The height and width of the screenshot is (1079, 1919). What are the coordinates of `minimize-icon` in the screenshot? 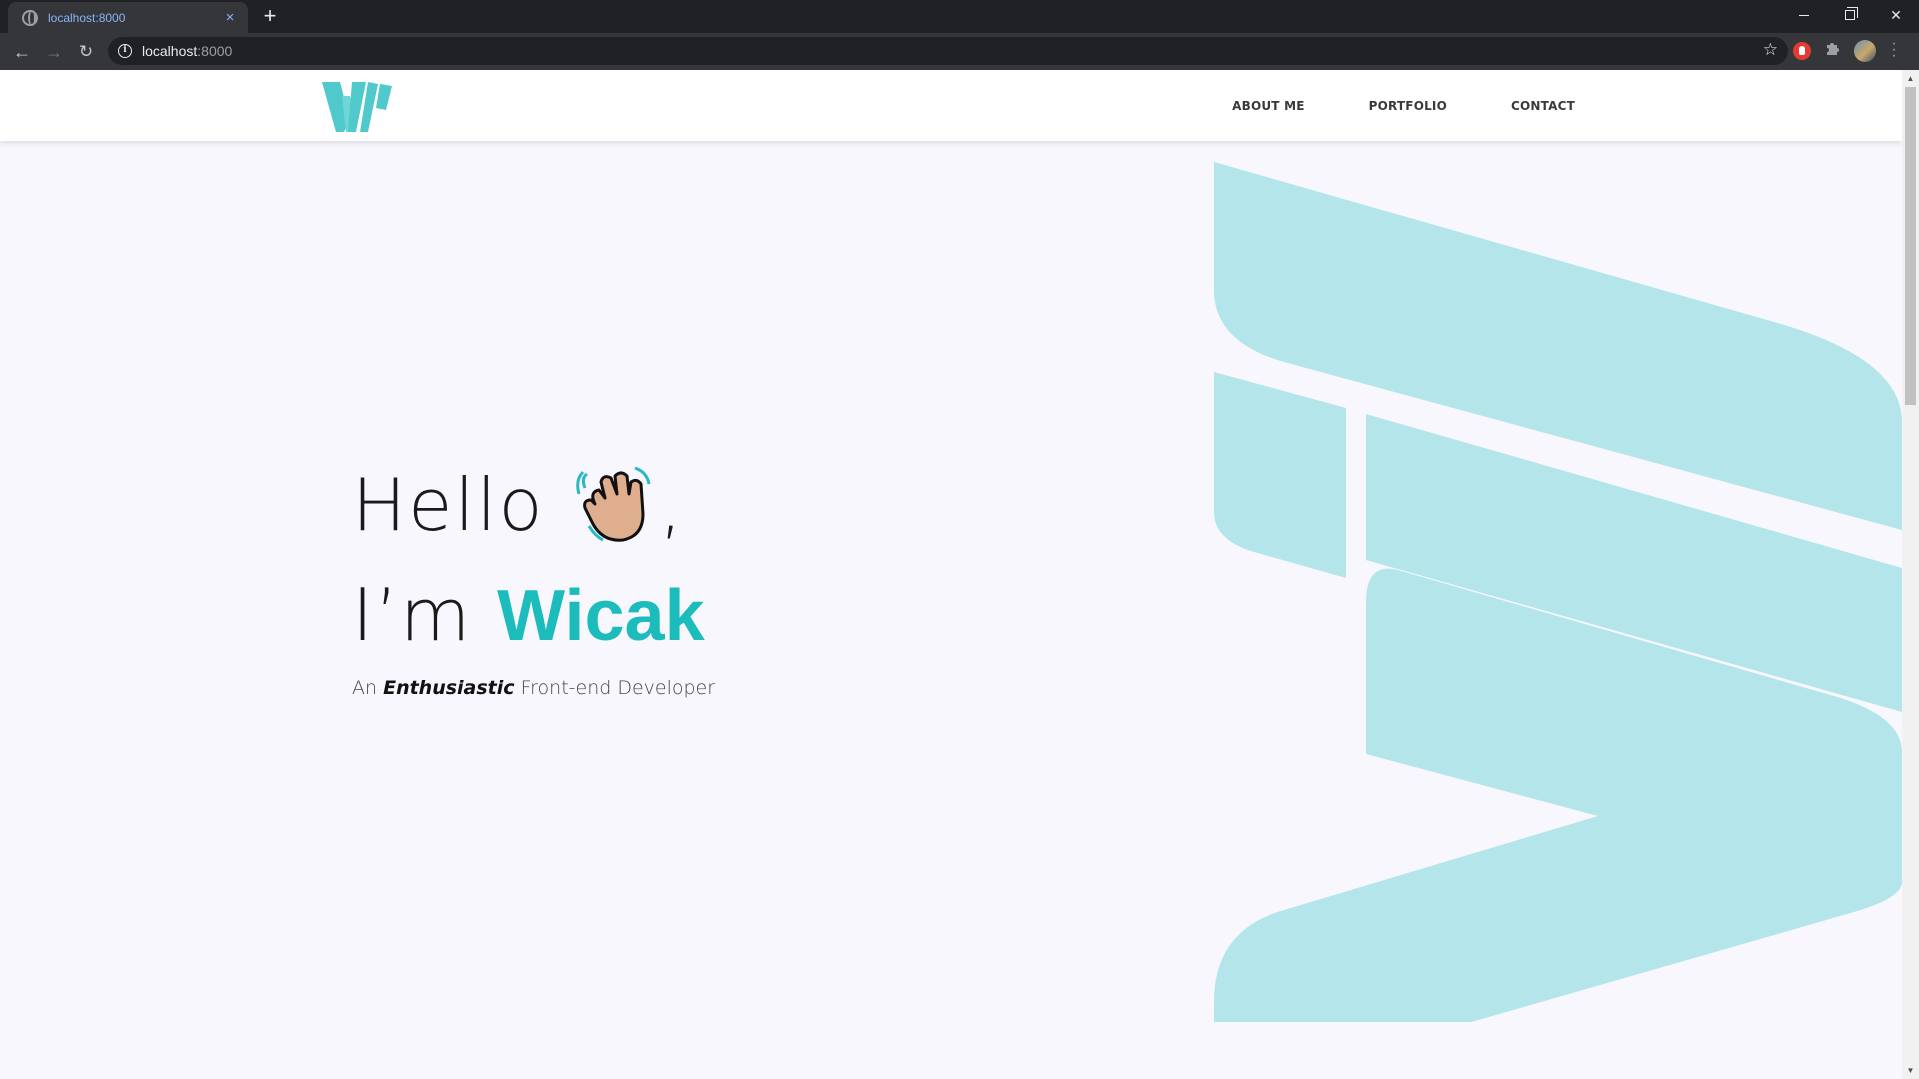 It's located at (1804, 15).